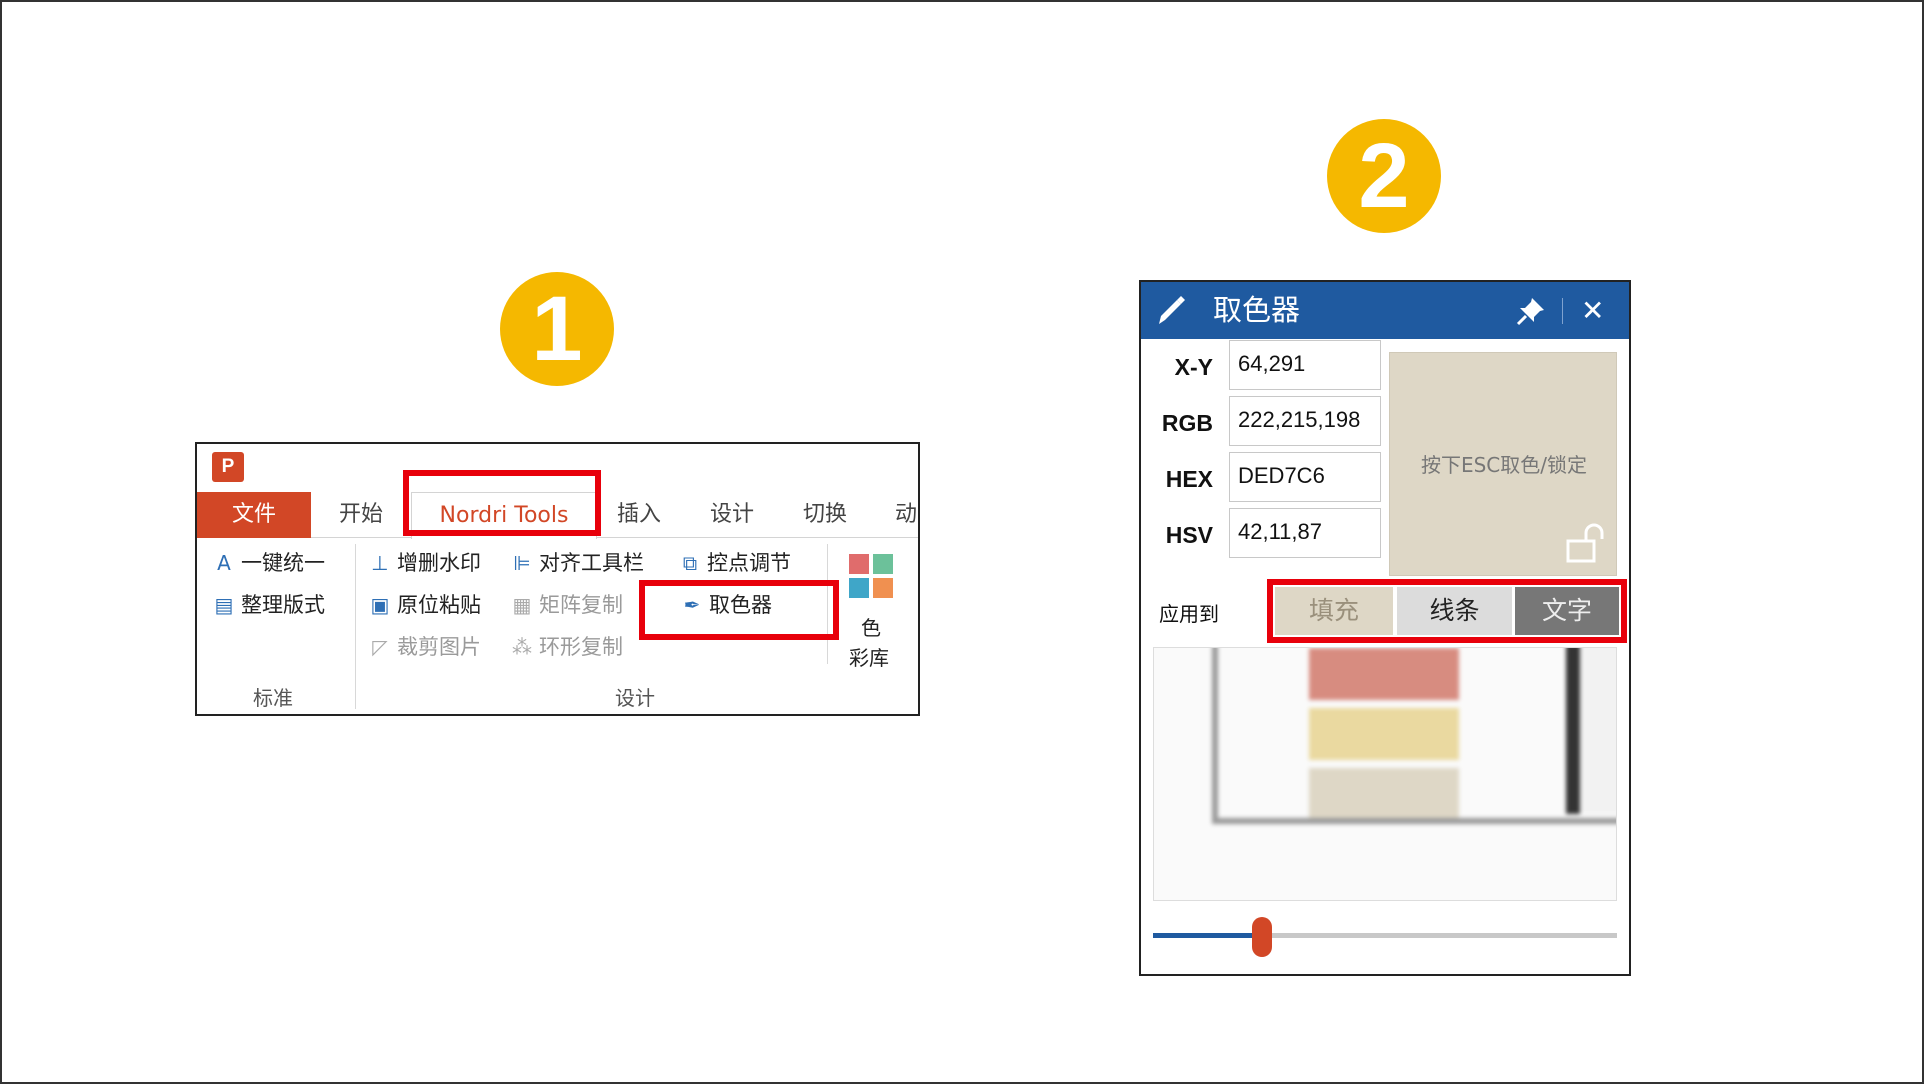  I want to click on hsv-field: 42,11,87, so click(1305, 533).